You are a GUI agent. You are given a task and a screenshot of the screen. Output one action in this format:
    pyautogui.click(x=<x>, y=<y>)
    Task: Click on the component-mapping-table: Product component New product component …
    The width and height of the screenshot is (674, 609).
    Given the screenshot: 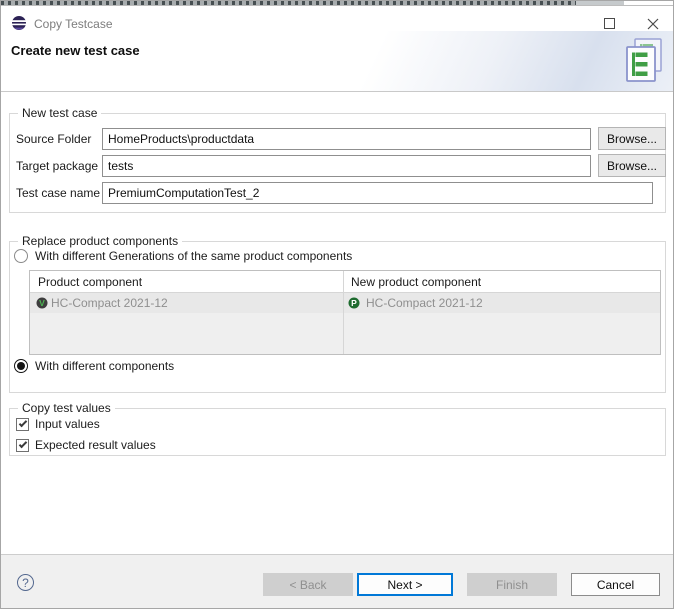 What is the action you would take?
    pyautogui.click(x=345, y=312)
    